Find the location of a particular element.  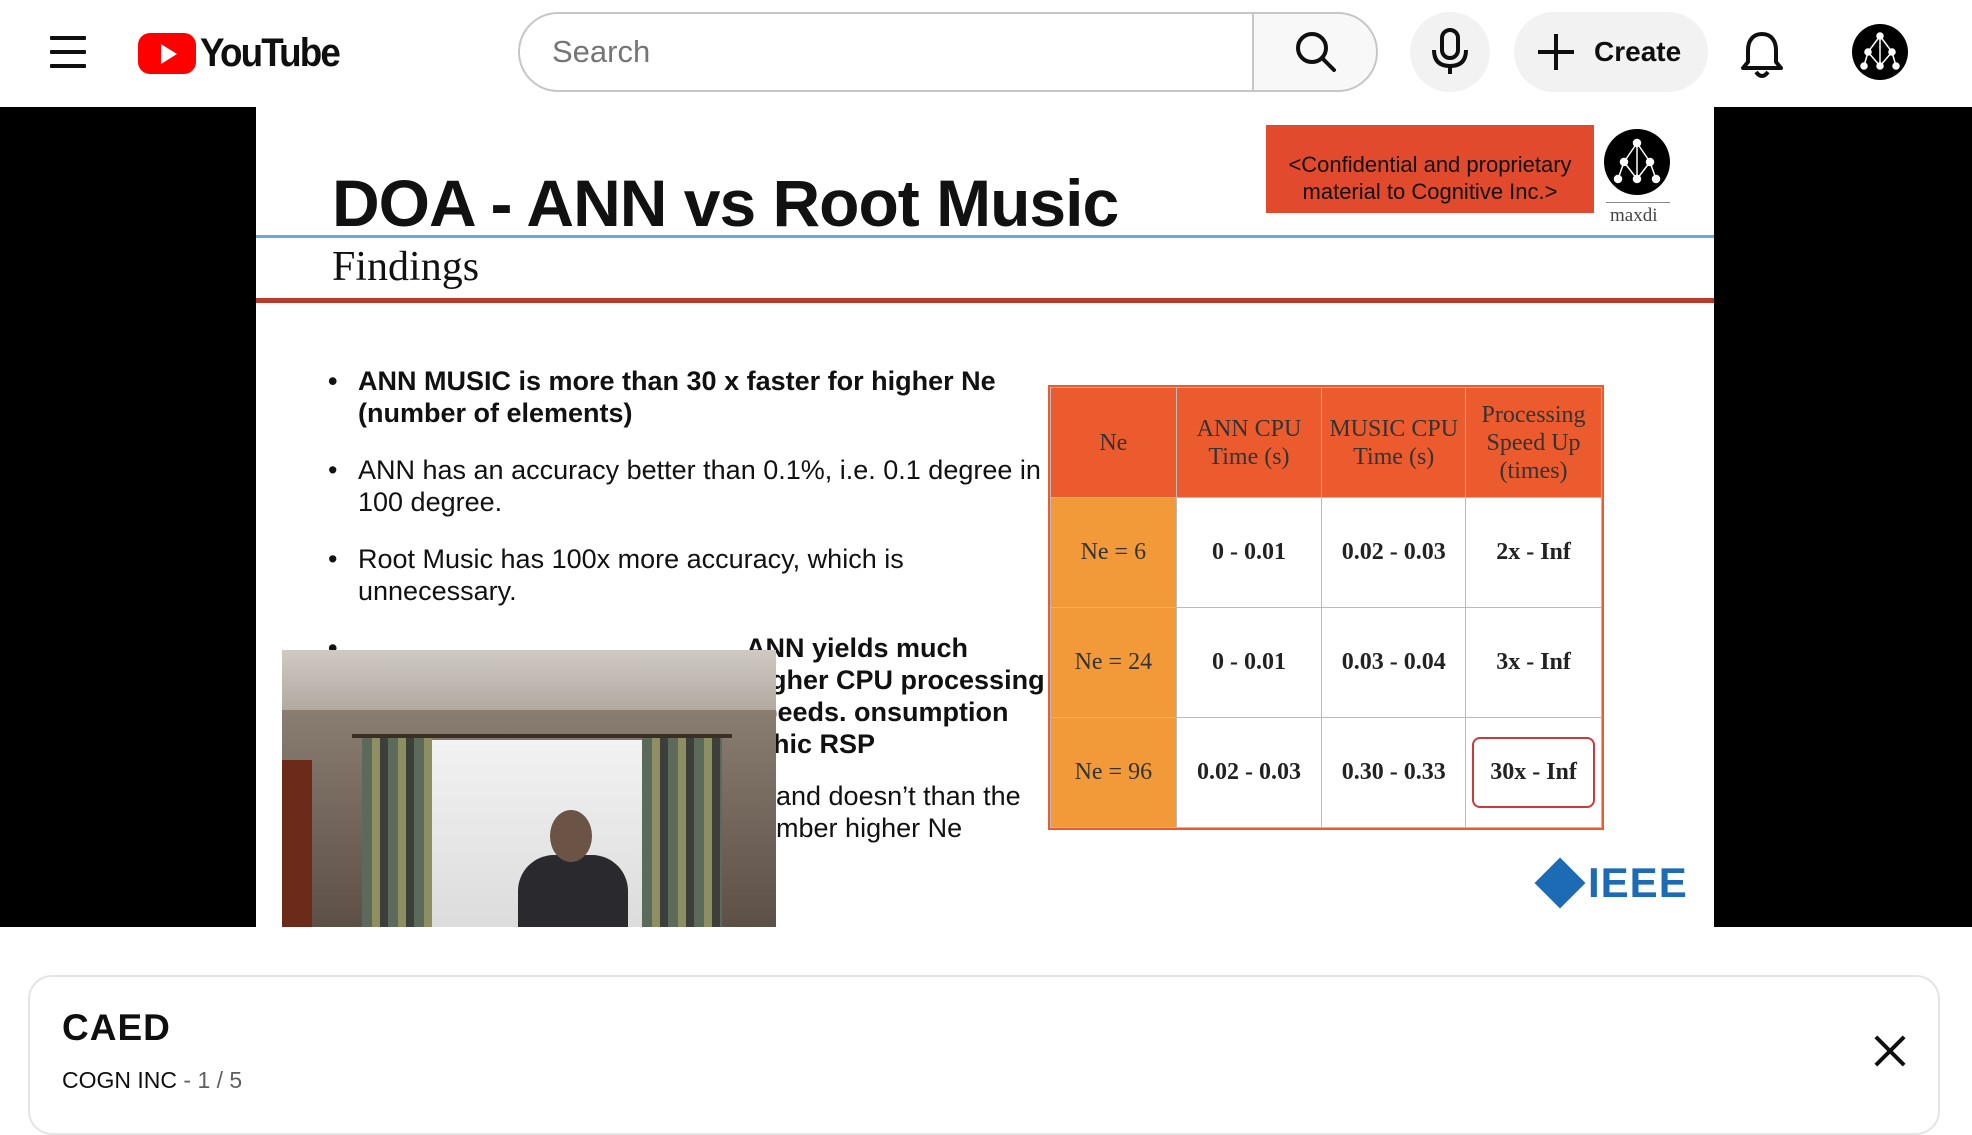

subtitle-divider is located at coordinates (985, 300).